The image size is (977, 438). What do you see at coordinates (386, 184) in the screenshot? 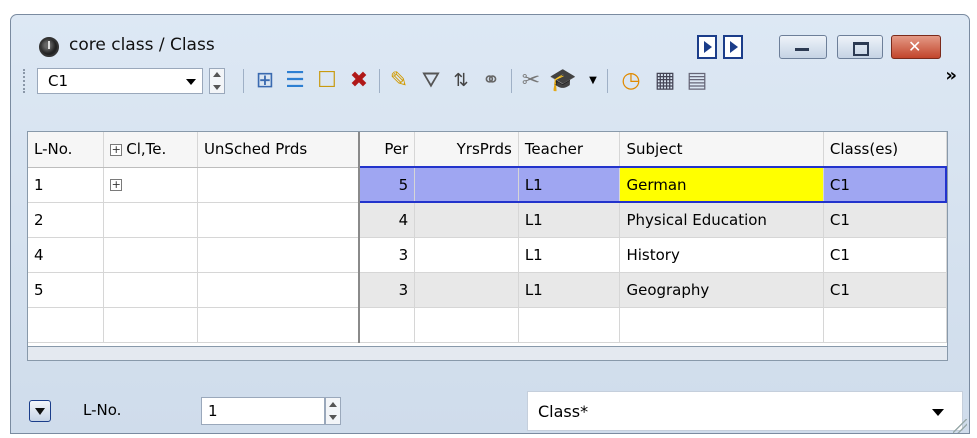
I see `cell-per: 5` at bounding box center [386, 184].